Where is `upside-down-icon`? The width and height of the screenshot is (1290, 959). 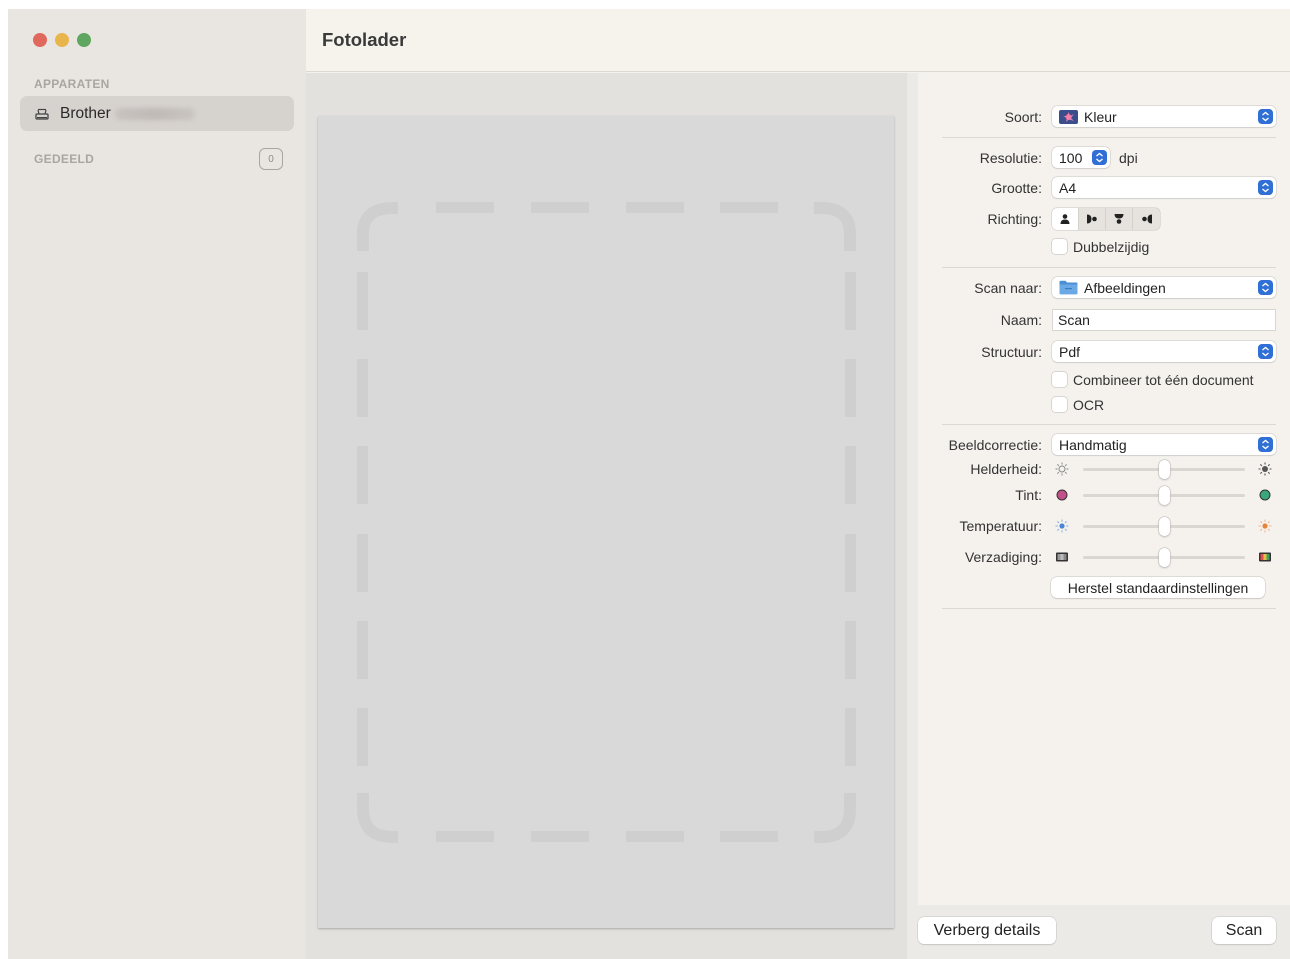
upside-down-icon is located at coordinates (1119, 219).